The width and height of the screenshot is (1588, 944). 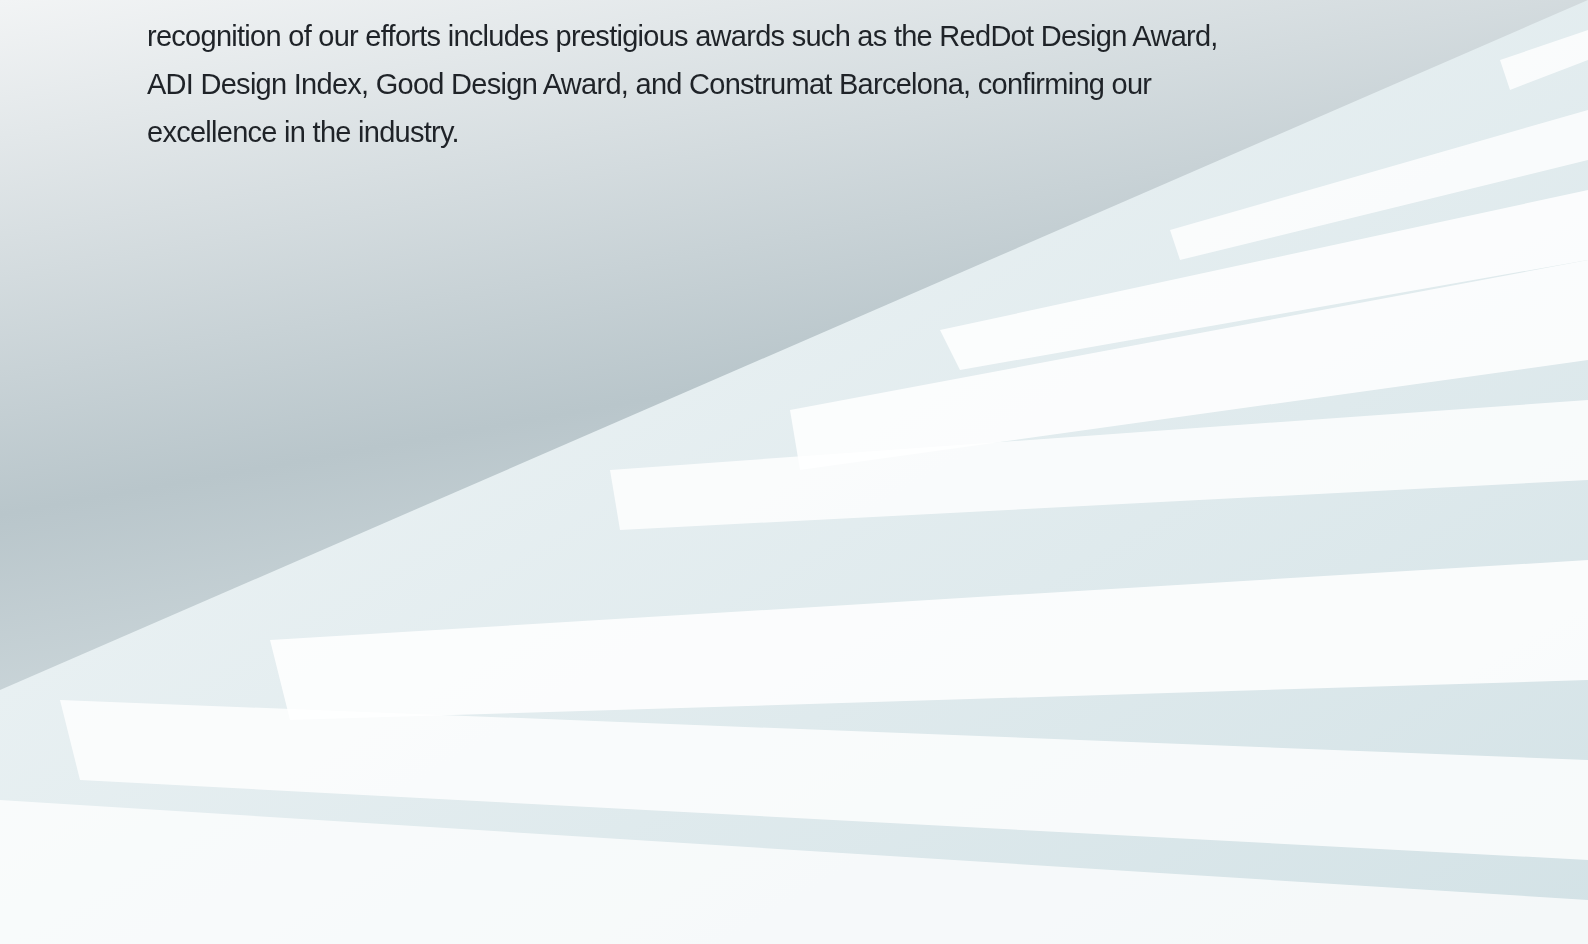 What do you see at coordinates (683, 84) in the screenshot?
I see `paragraph: recognition of our efforts includes prestigious awards such as the RedDot Design Award, ADI Design Index, Good Design Award, and Construmat Barcelona, confirming our excellence in the industry.` at bounding box center [683, 84].